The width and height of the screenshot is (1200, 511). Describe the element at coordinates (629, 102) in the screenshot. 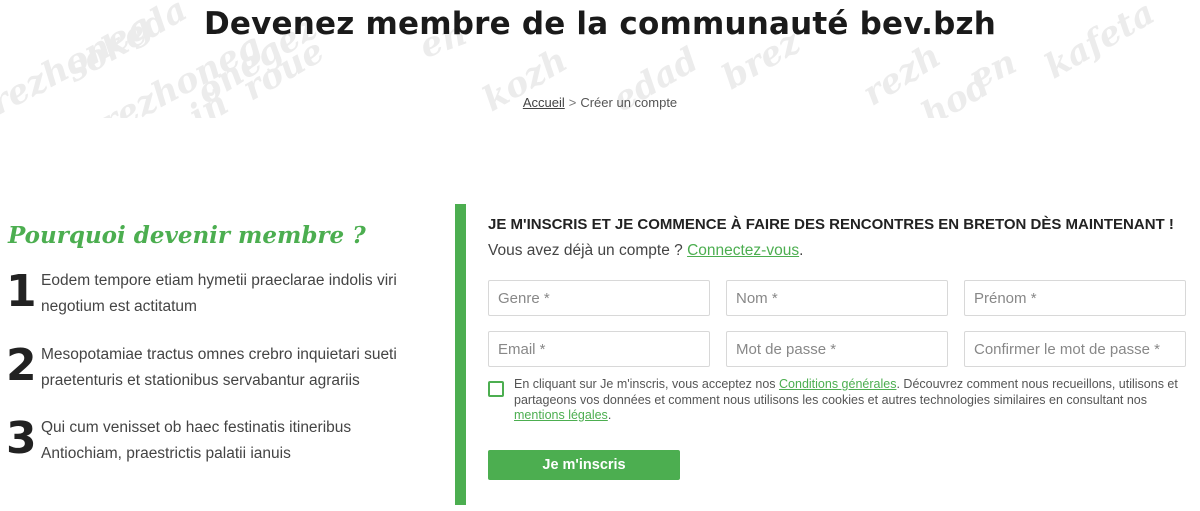

I see `breadcrumb-current: Créer un compte` at that location.